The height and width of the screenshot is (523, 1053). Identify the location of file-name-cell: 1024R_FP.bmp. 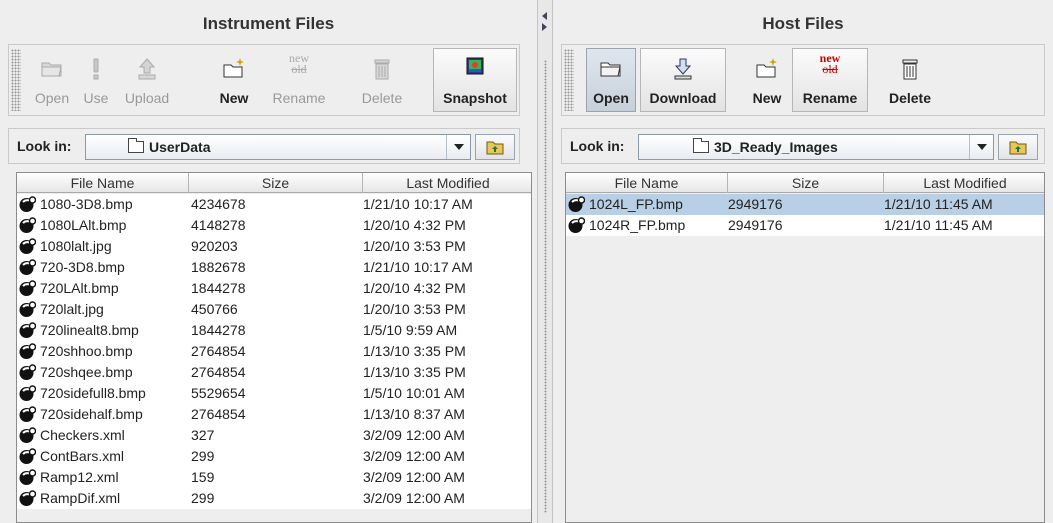
(647, 225).